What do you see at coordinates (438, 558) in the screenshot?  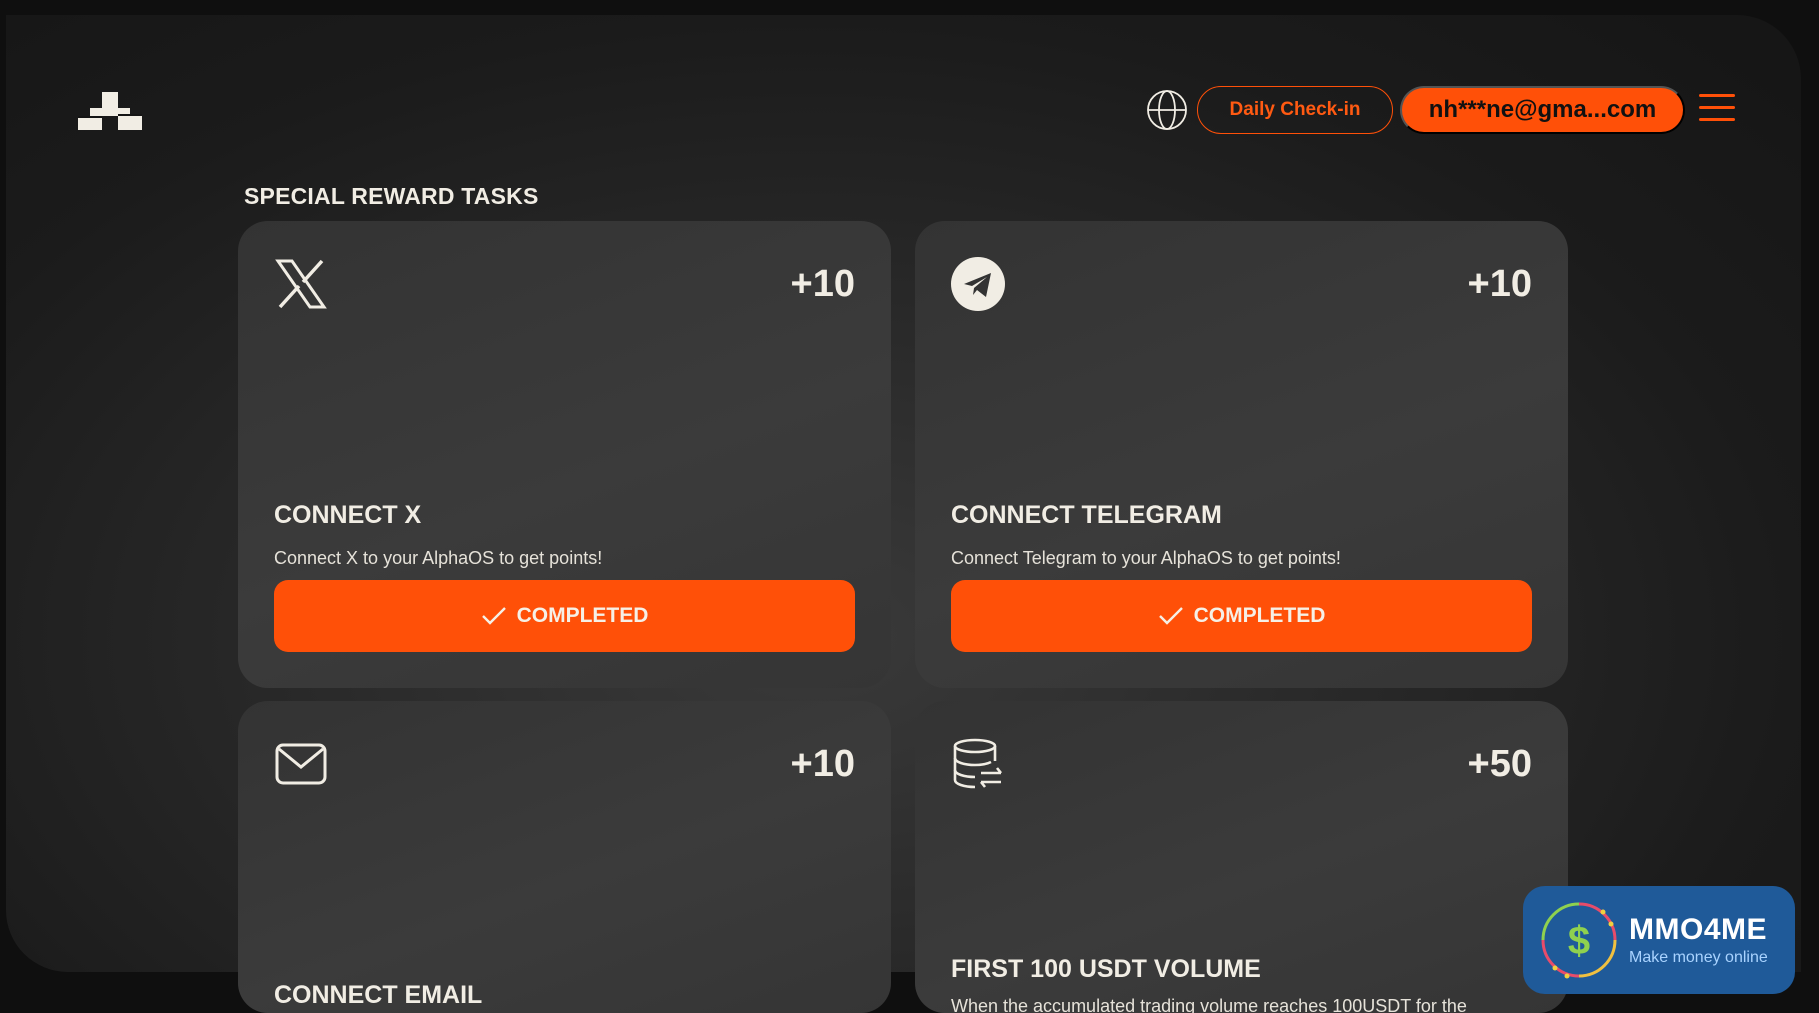 I see `task-description: Connect X to your AlphaOS to get points!` at bounding box center [438, 558].